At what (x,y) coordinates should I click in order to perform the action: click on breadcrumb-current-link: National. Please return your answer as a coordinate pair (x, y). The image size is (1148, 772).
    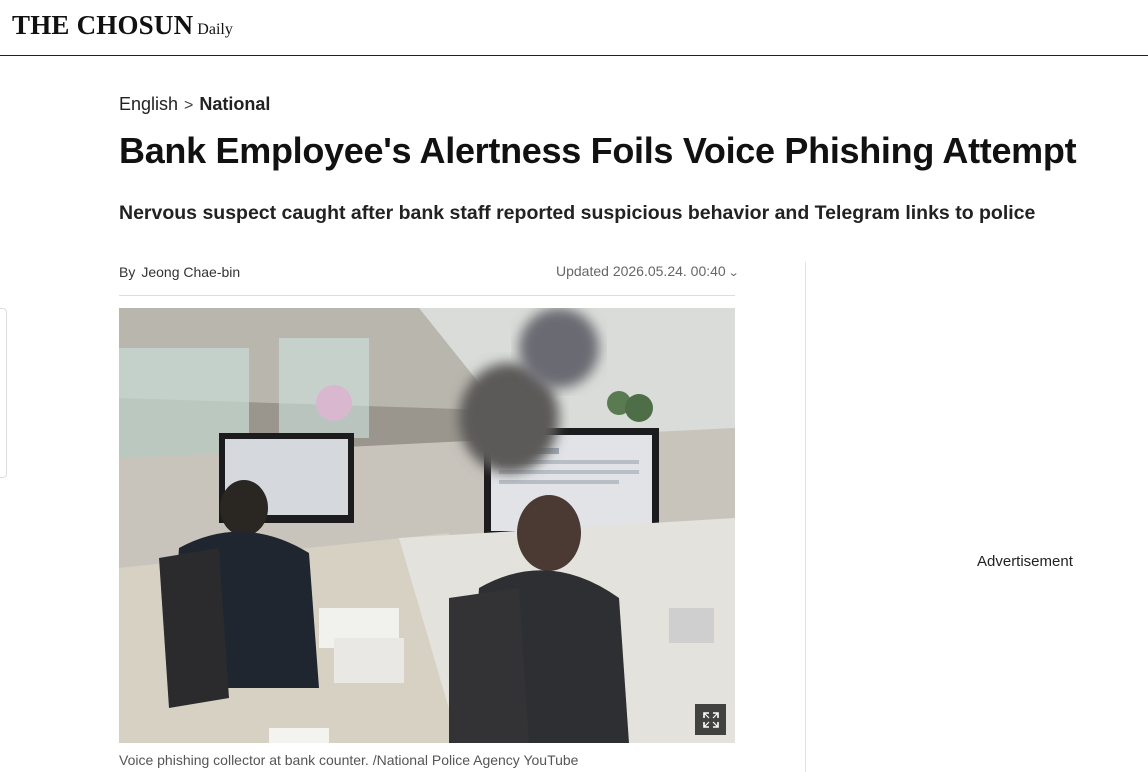
    Looking at the image, I should click on (234, 104).